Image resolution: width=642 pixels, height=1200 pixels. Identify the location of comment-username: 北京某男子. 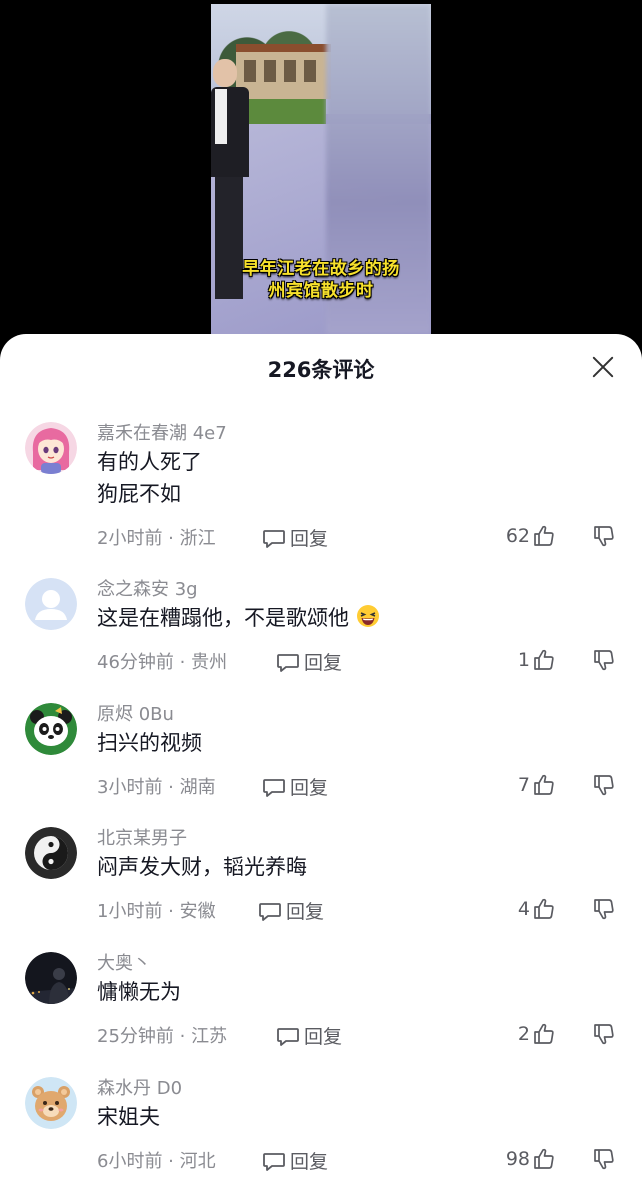
(142, 837).